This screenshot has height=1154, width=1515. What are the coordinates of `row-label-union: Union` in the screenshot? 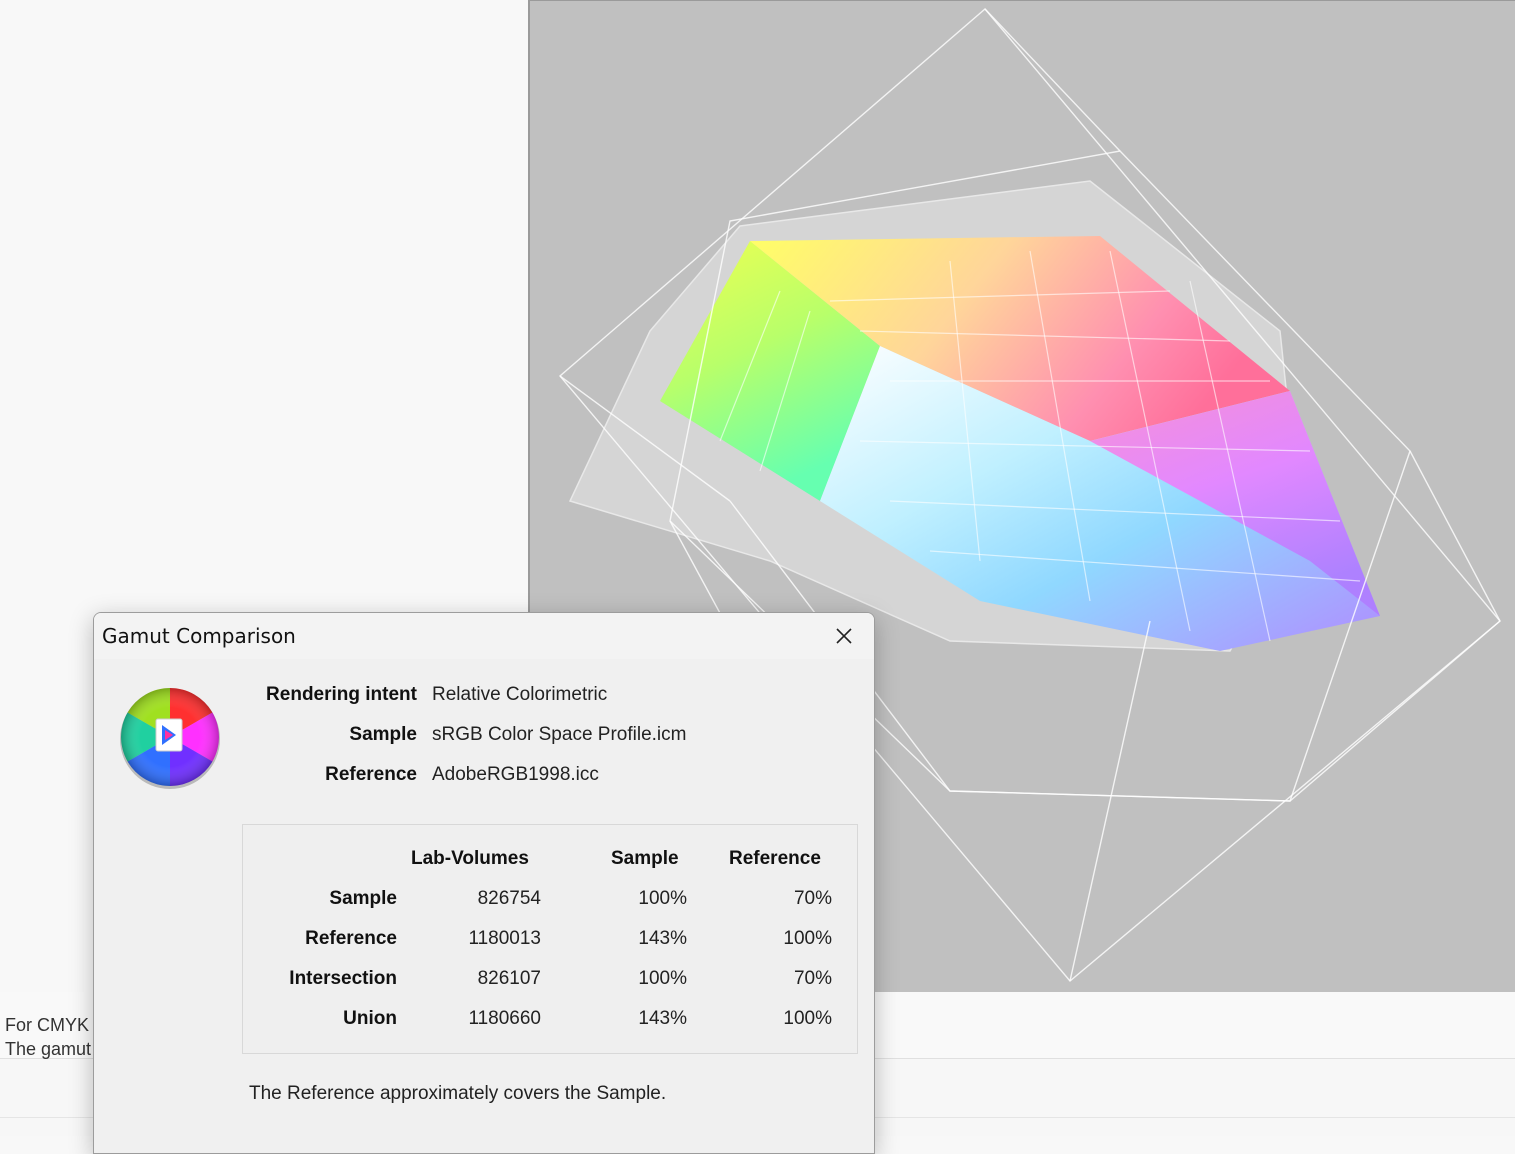 It's located at (370, 1018).